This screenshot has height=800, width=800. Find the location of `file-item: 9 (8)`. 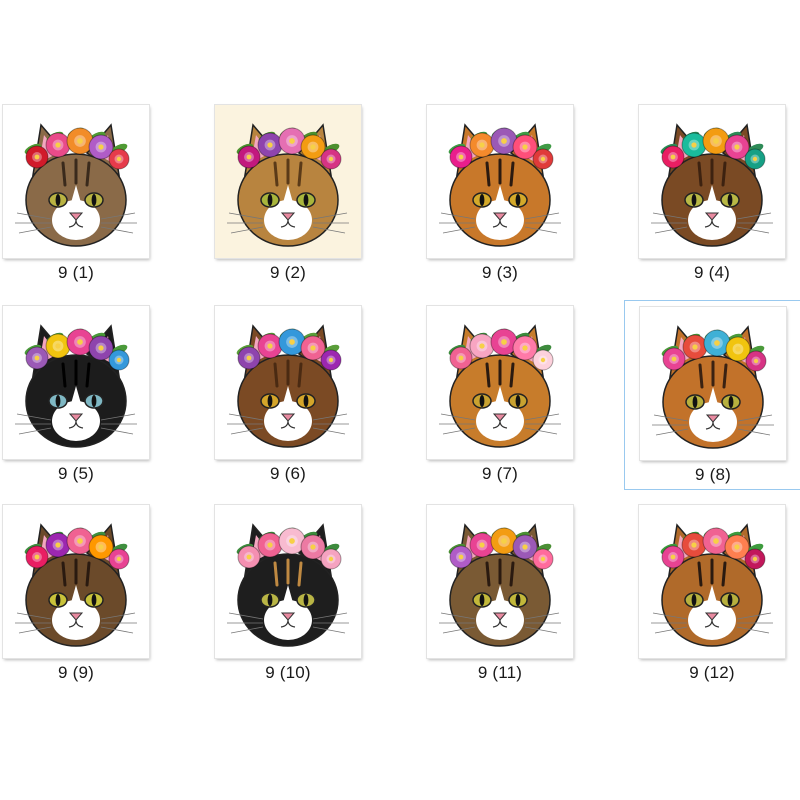

file-item: 9 (8) is located at coordinates (712, 395).